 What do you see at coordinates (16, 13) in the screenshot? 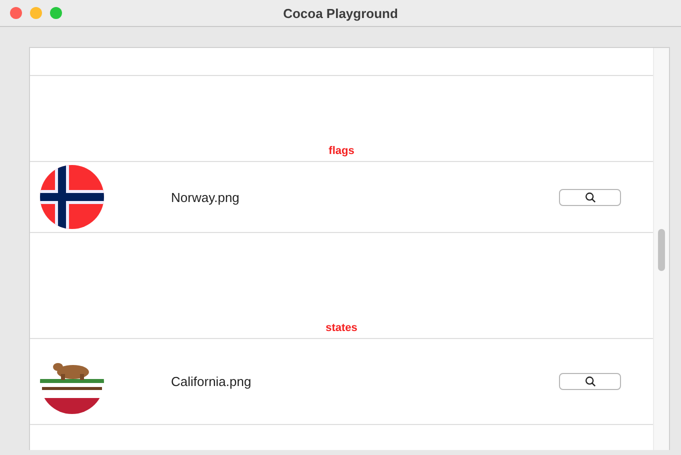
I see `close-button` at bounding box center [16, 13].